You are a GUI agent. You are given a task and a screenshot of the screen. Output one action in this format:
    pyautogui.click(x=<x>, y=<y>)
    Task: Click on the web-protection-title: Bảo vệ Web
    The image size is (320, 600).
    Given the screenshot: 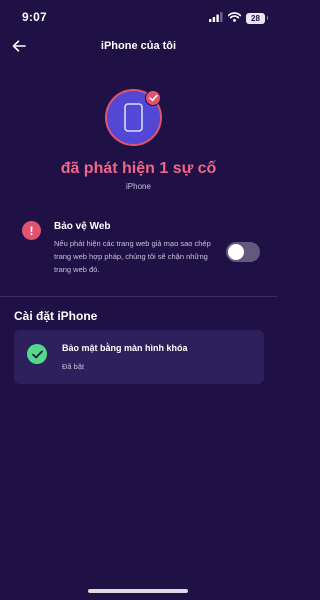 What is the action you would take?
    pyautogui.click(x=82, y=226)
    